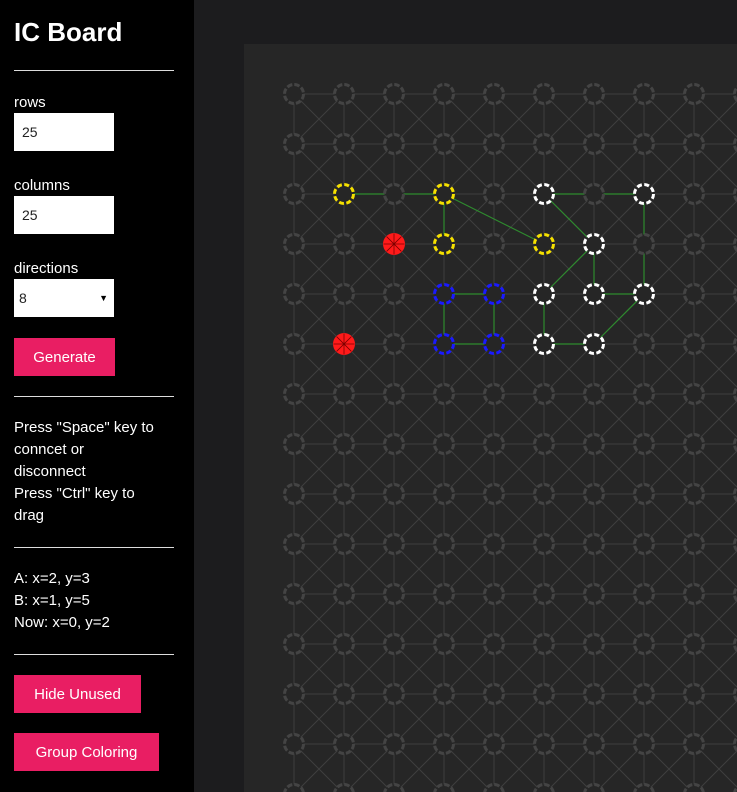 This screenshot has width=737, height=792. Describe the element at coordinates (23, 298) in the screenshot. I see `directions-select-value: 8` at that location.